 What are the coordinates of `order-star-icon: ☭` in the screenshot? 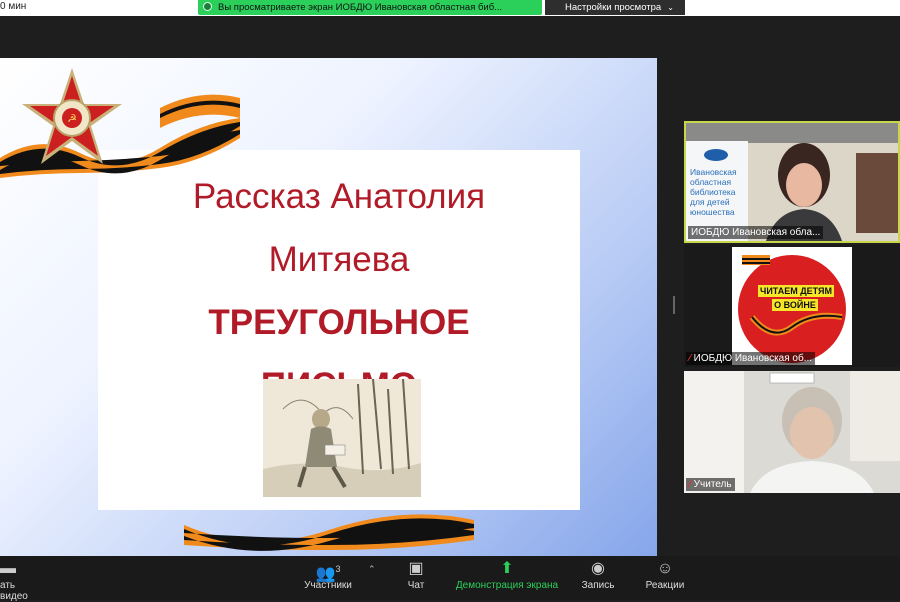 It's located at (72, 116).